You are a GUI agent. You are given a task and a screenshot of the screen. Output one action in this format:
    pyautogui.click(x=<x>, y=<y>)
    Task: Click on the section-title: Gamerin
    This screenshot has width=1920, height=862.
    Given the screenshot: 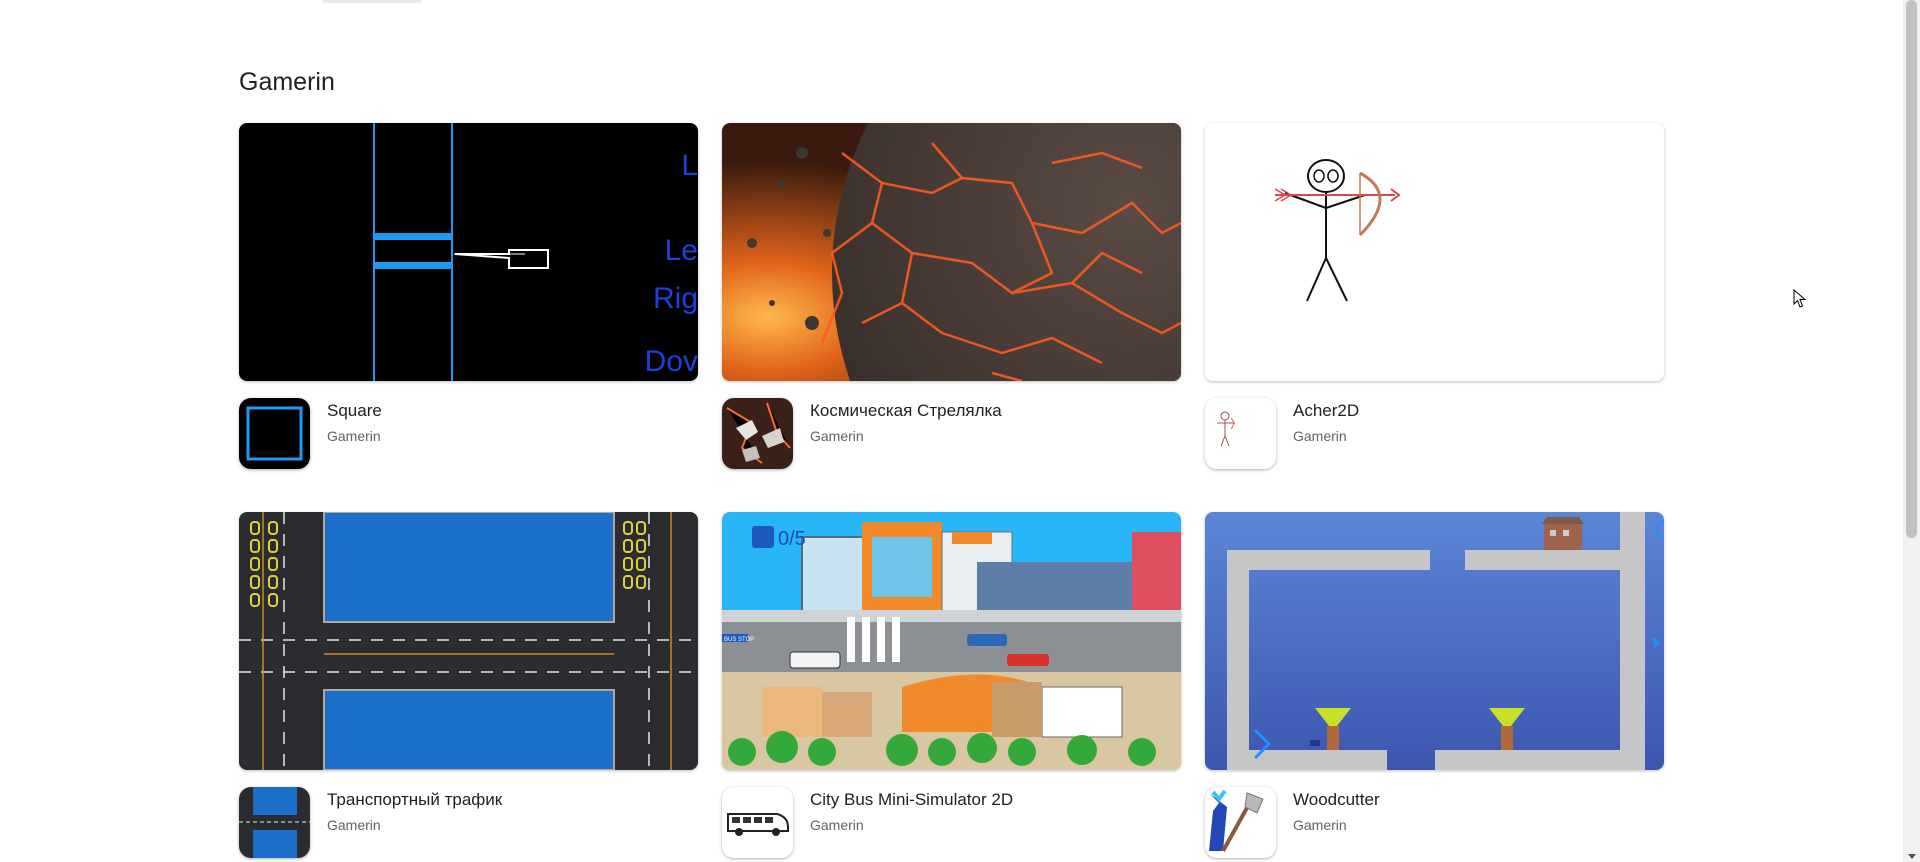 What is the action you would take?
    pyautogui.click(x=287, y=82)
    